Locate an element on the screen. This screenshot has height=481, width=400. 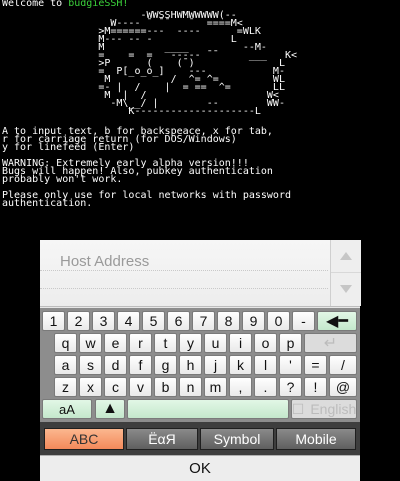
key-s: s is located at coordinates (90, 365).